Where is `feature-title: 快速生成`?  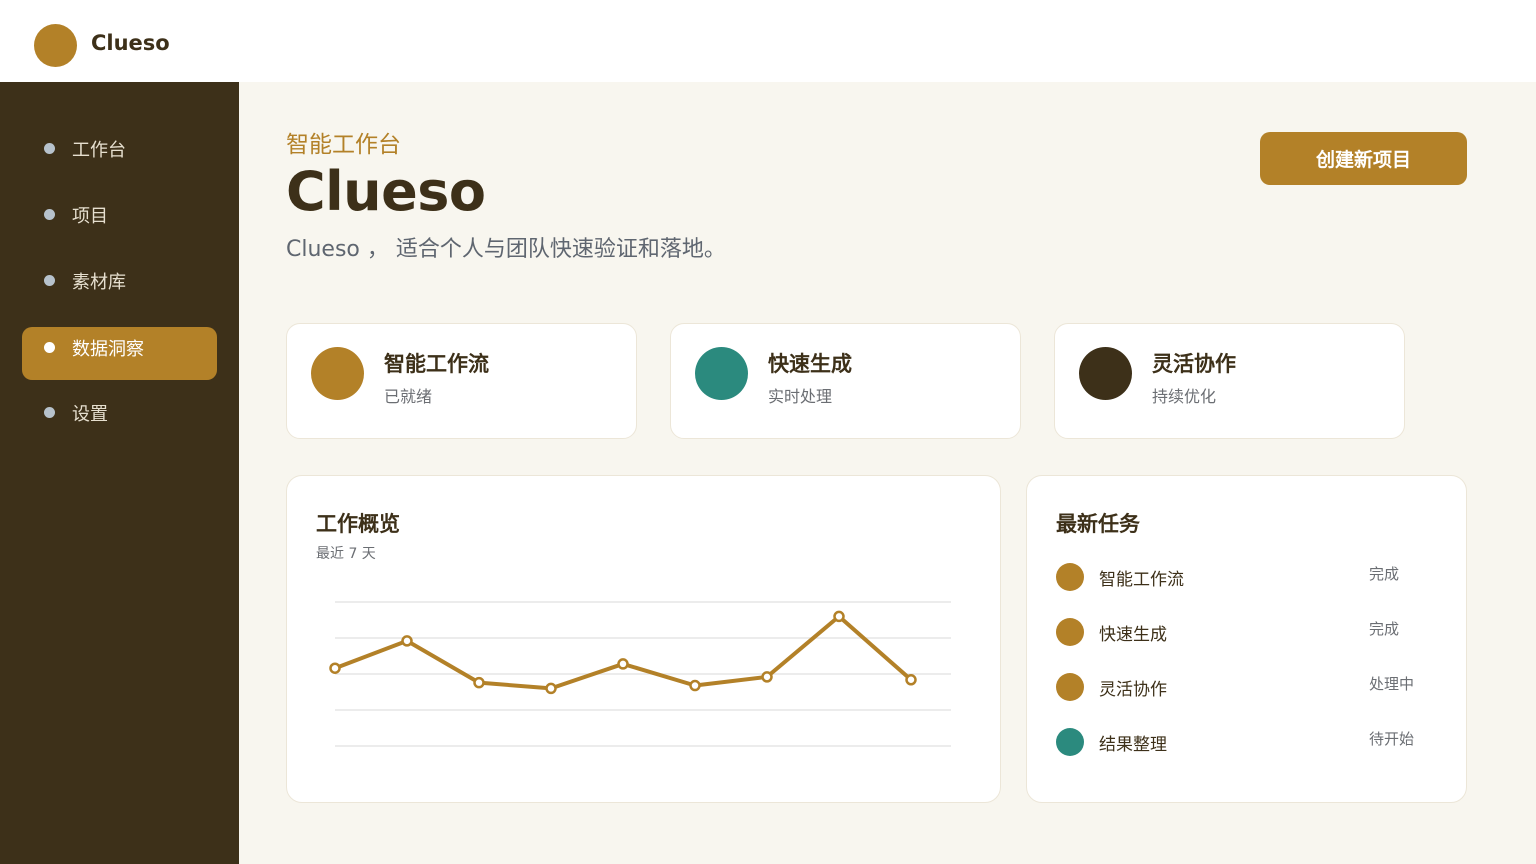
feature-title: 快速生成 is located at coordinates (810, 364).